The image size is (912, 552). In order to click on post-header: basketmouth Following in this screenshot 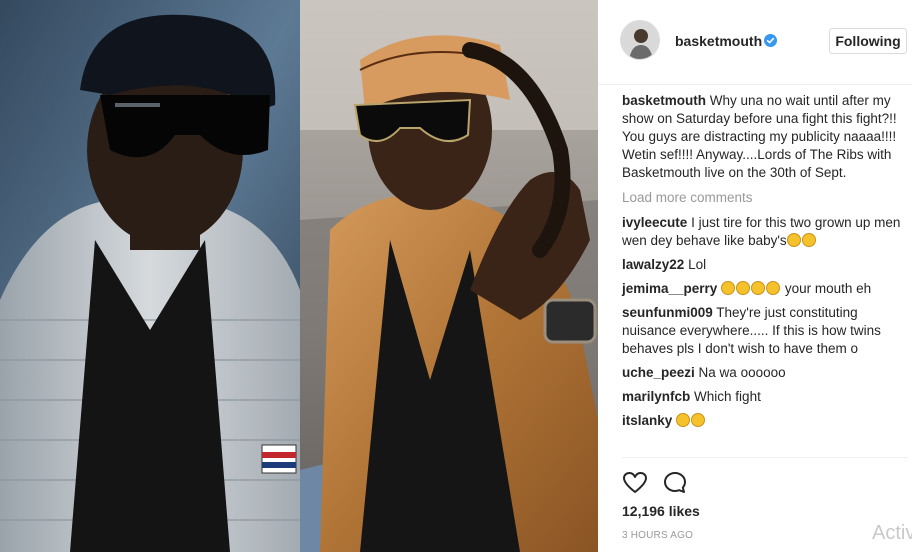, I will do `click(755, 42)`.